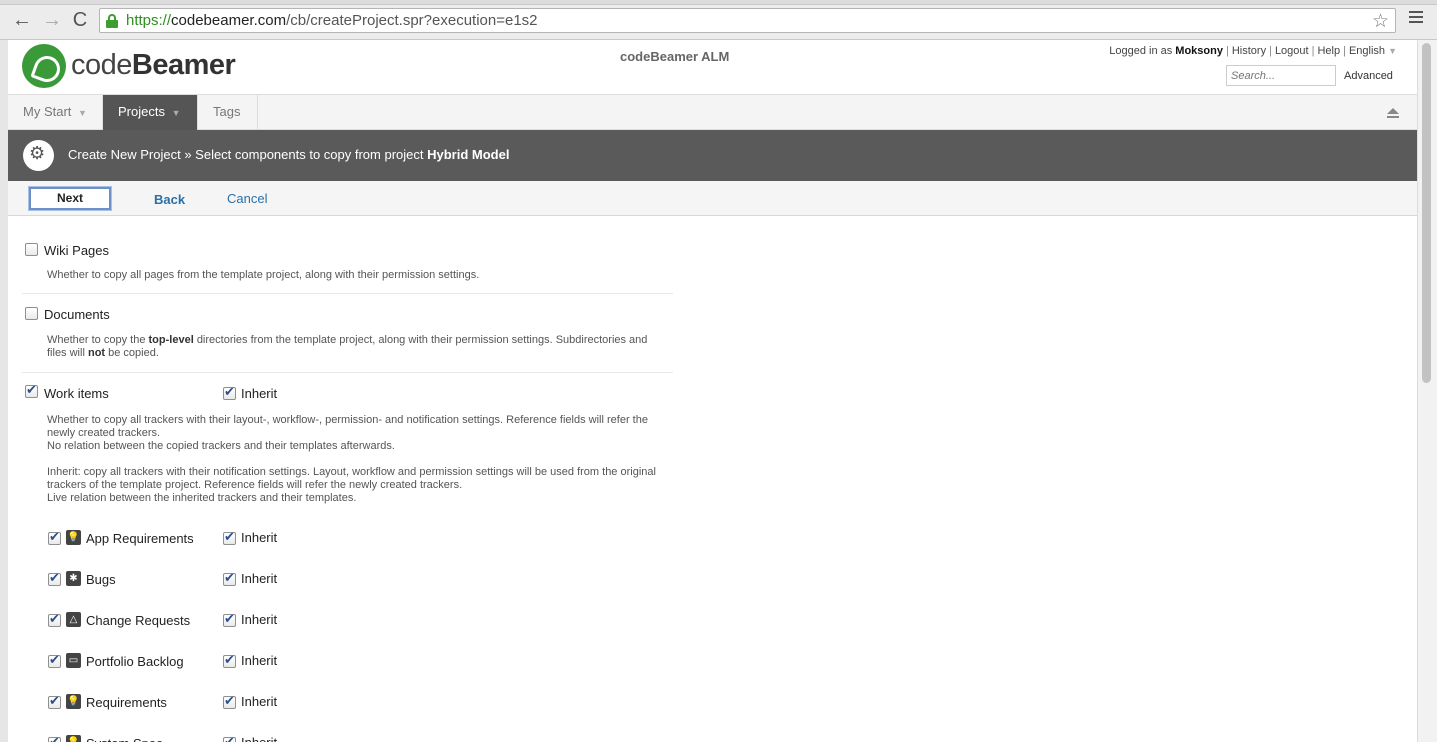 The height and width of the screenshot is (742, 1437). What do you see at coordinates (76, 250) in the screenshot?
I see `wiki-pages-label: Wiki Pages` at bounding box center [76, 250].